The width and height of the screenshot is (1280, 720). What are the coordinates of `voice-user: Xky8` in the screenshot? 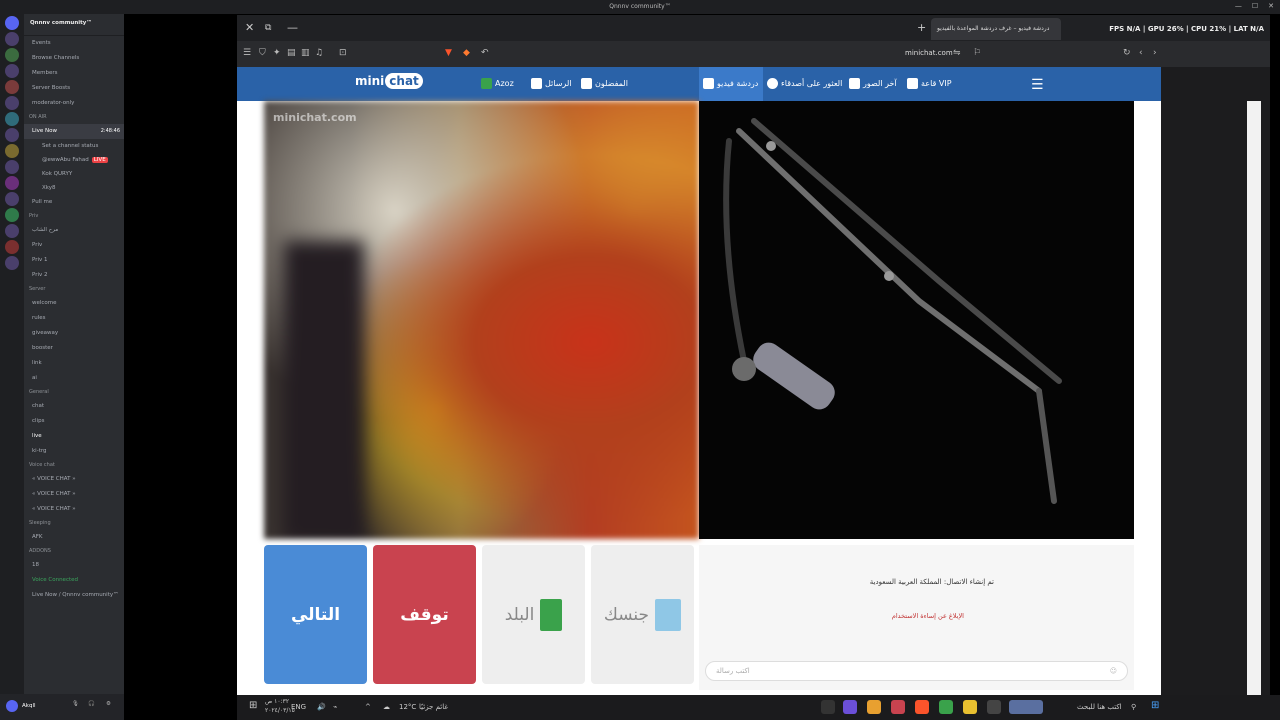 It's located at (74, 188).